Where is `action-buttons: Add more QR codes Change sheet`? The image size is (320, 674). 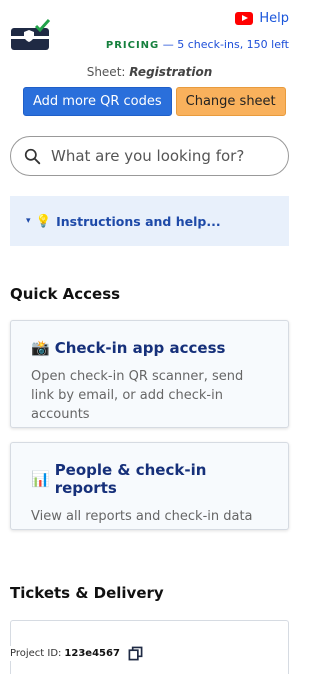 action-buttons: Add more QR codes Change sheet is located at coordinates (154, 101).